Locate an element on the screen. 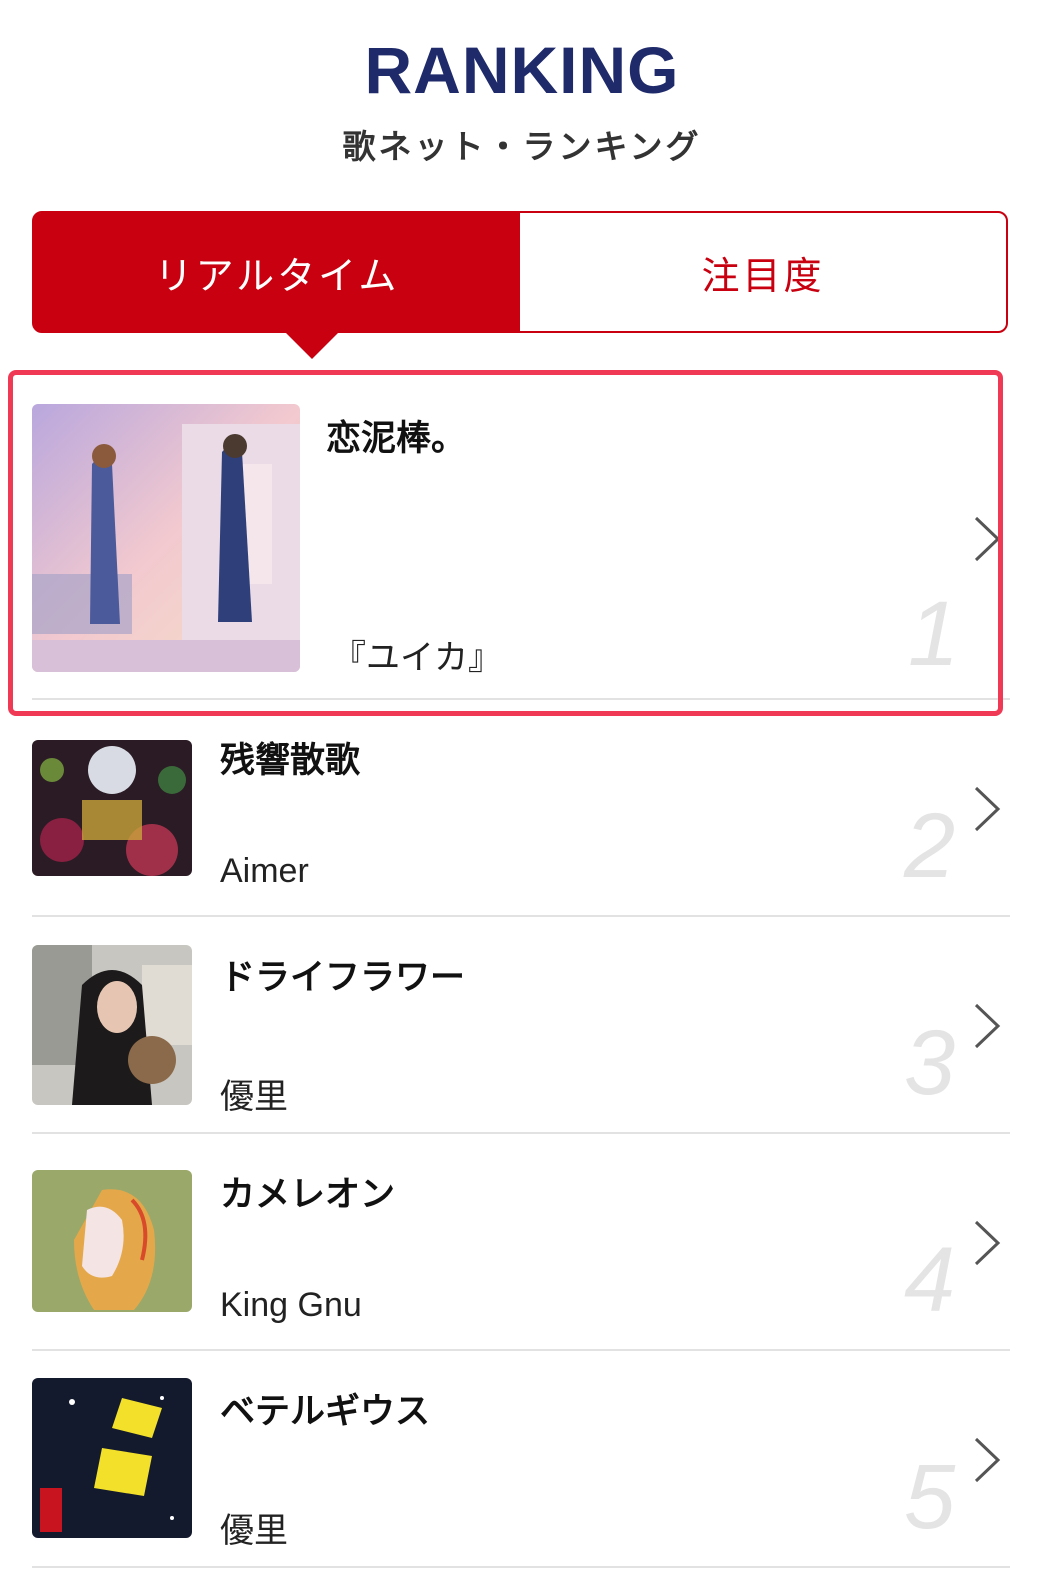 This screenshot has height=1570, width=1044. ranking-row-4: カメレオン King Gnu 4 is located at coordinates (521, 1242).